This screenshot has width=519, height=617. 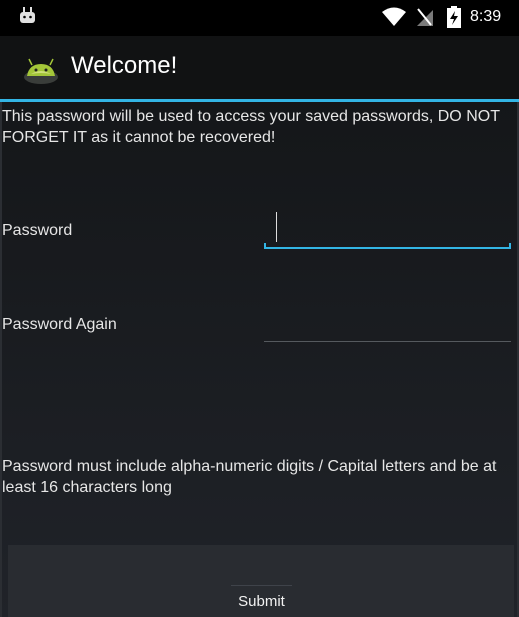 What do you see at coordinates (261, 601) in the screenshot?
I see `submit-button: Submit` at bounding box center [261, 601].